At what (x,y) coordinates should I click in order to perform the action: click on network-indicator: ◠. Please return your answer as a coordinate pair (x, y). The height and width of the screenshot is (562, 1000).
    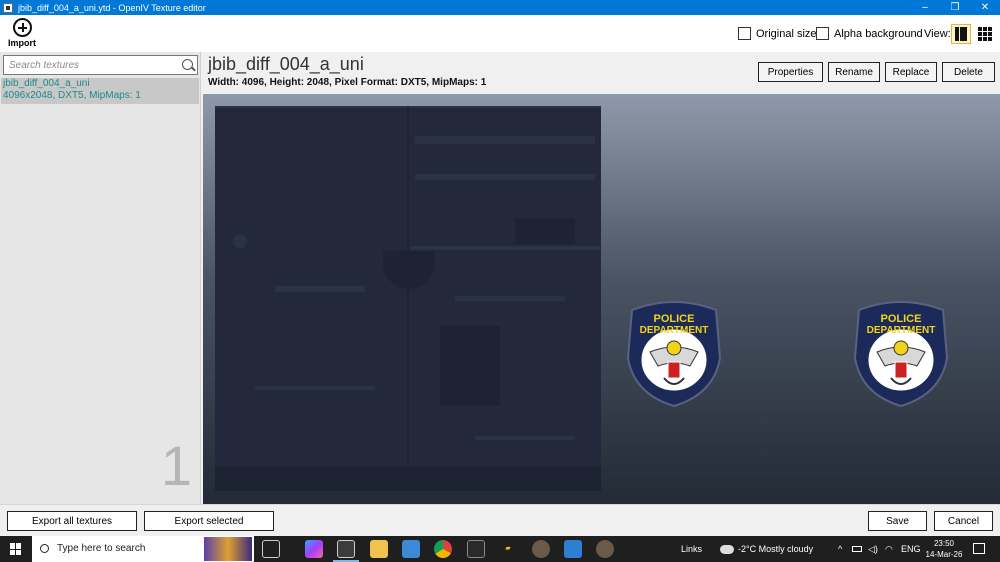
    Looking at the image, I should click on (889, 549).